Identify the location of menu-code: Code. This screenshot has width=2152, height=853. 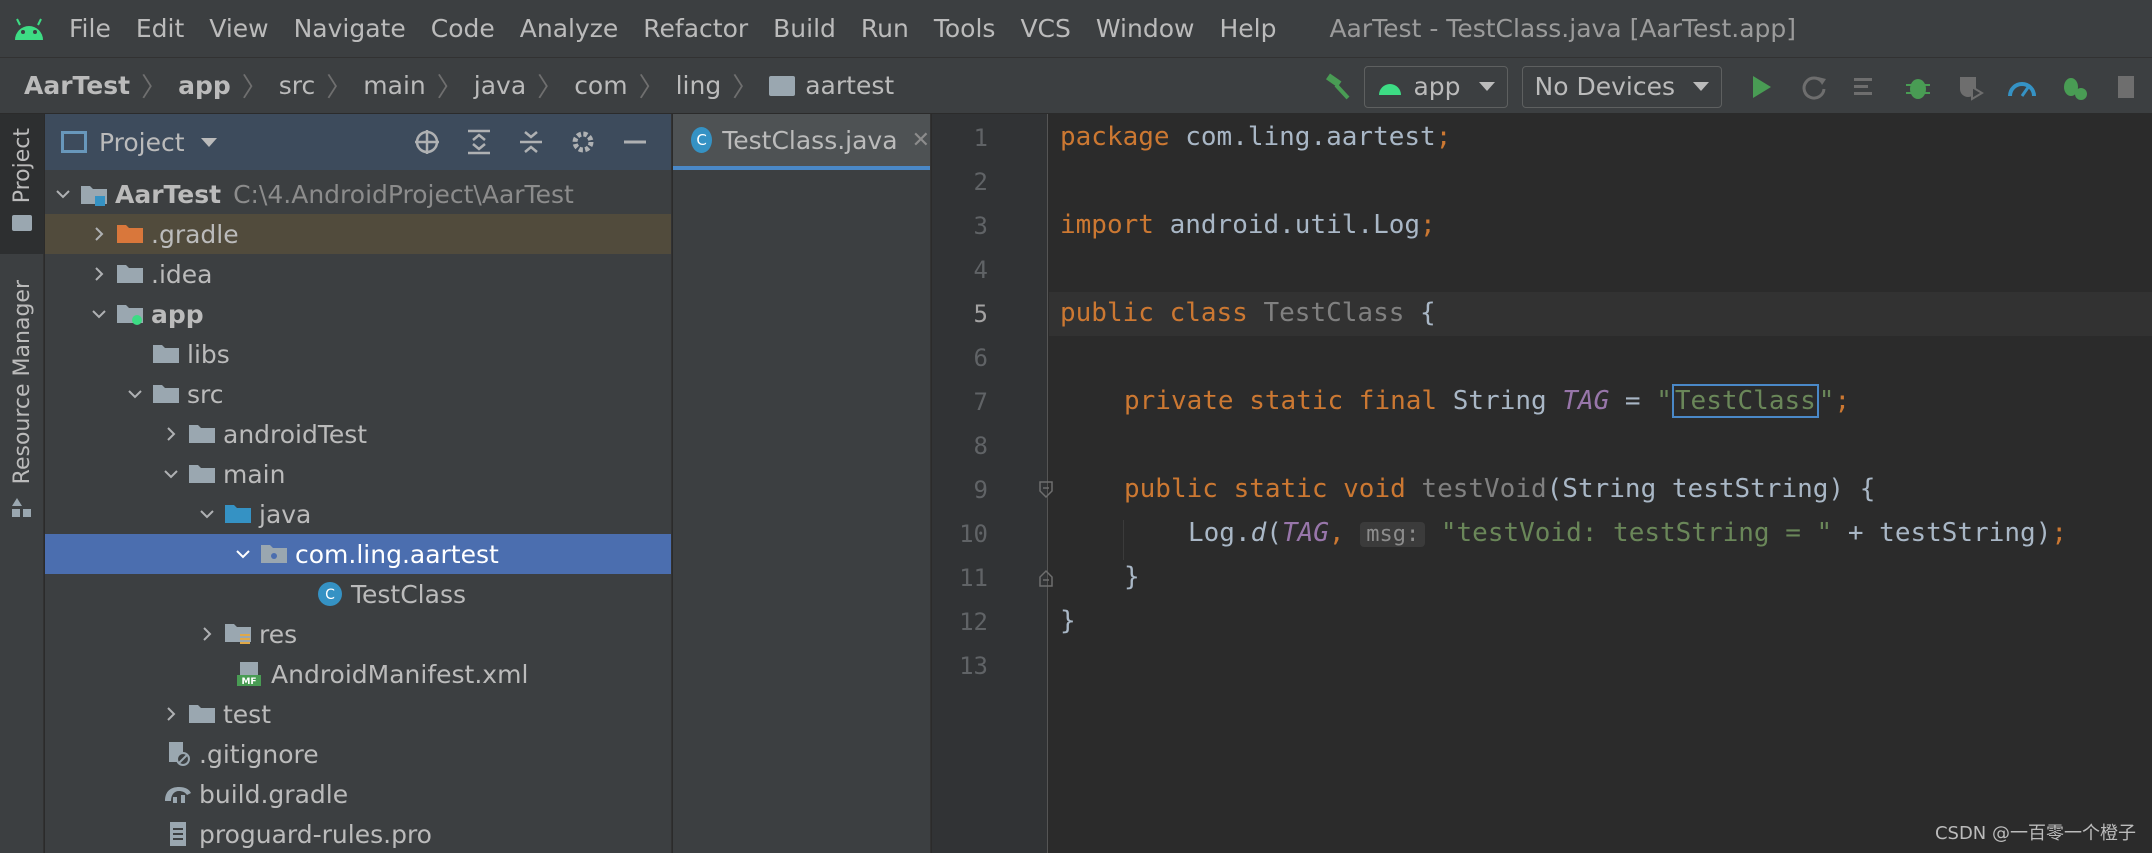
(463, 28).